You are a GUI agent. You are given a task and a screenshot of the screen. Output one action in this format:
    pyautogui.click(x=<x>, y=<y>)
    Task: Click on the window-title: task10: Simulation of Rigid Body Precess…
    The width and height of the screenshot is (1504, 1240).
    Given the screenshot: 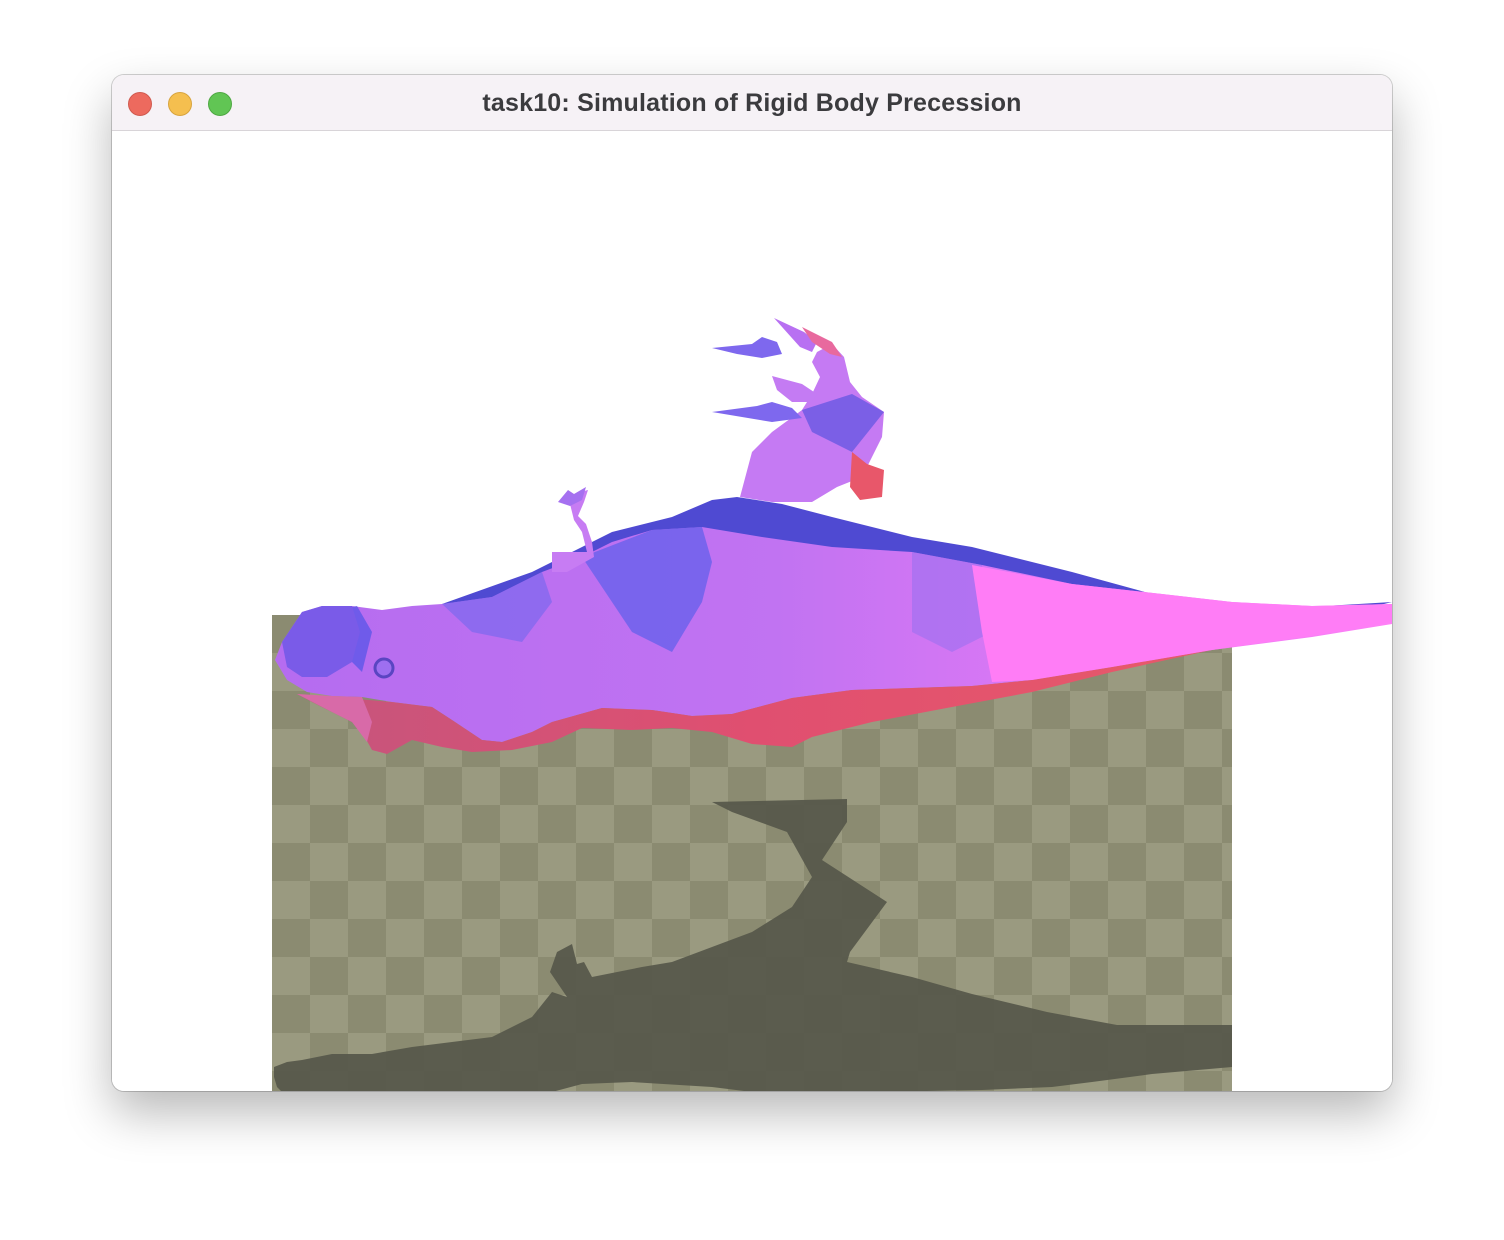 What is the action you would take?
    pyautogui.click(x=752, y=103)
    